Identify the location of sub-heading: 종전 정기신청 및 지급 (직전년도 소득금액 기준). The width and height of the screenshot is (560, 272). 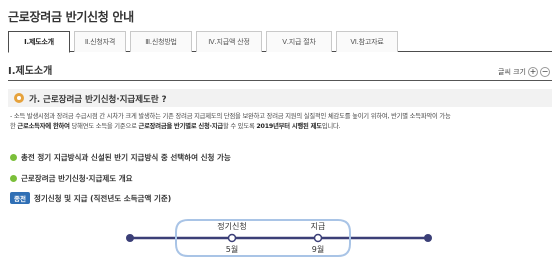
(90, 198).